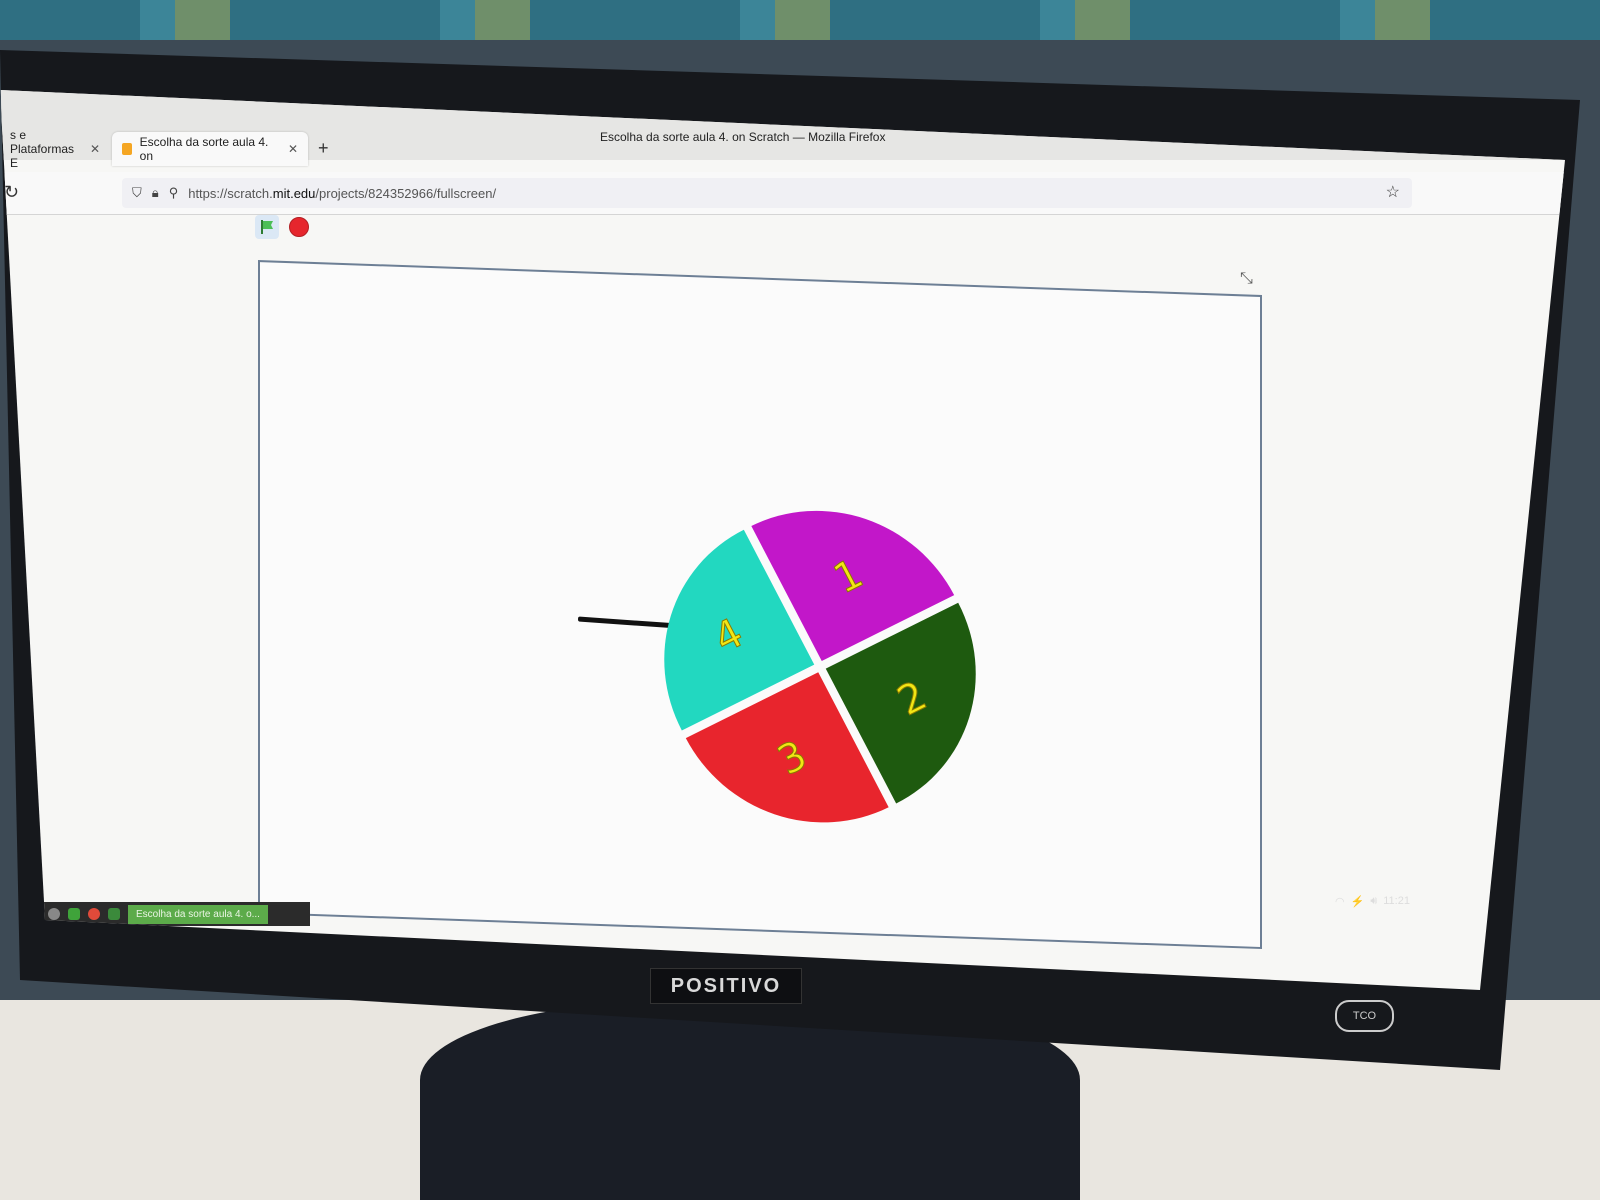 This screenshot has width=1600, height=1200. What do you see at coordinates (114, 914) in the screenshot?
I see `folder-icon` at bounding box center [114, 914].